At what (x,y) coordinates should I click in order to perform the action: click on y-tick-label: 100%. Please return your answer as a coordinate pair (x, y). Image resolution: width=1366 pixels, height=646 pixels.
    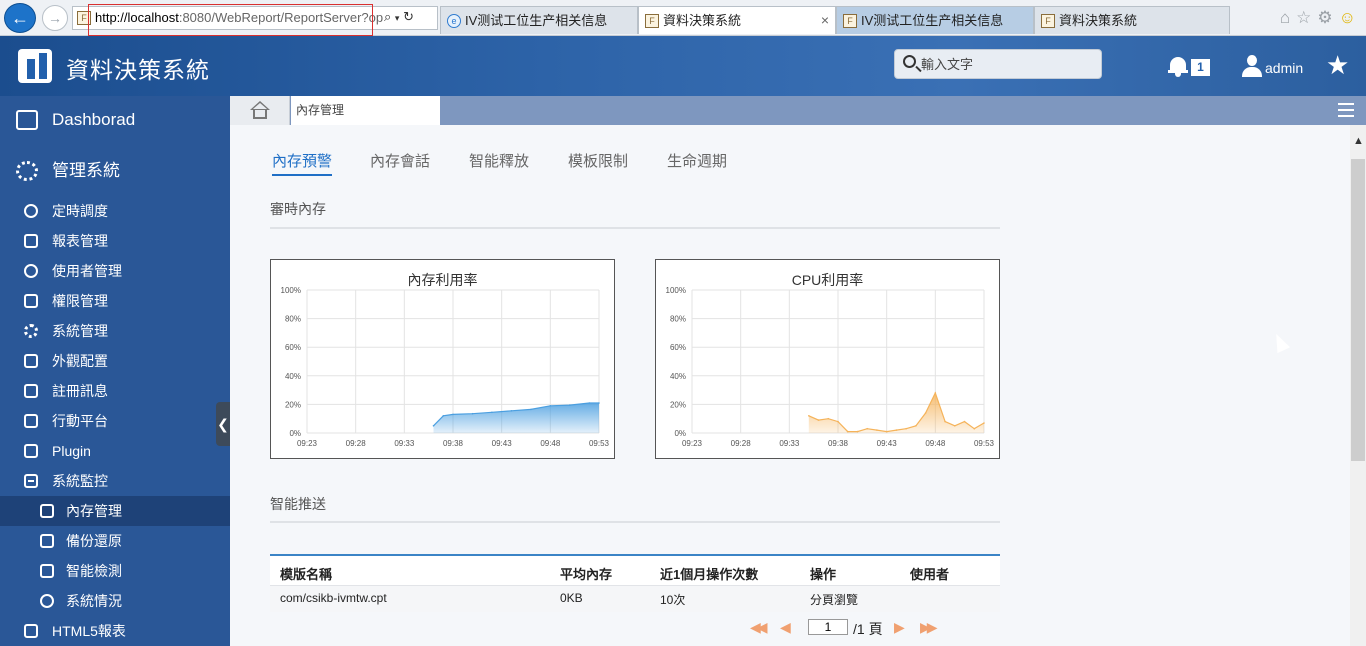
    Looking at the image, I should click on (676, 290).